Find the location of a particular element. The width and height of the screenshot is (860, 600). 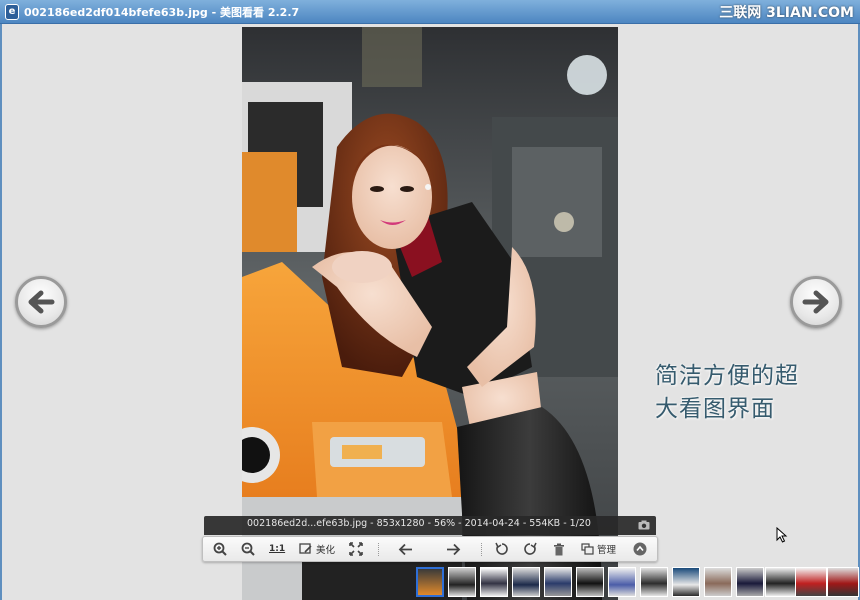

rotate-right-button is located at coordinates (530, 549).